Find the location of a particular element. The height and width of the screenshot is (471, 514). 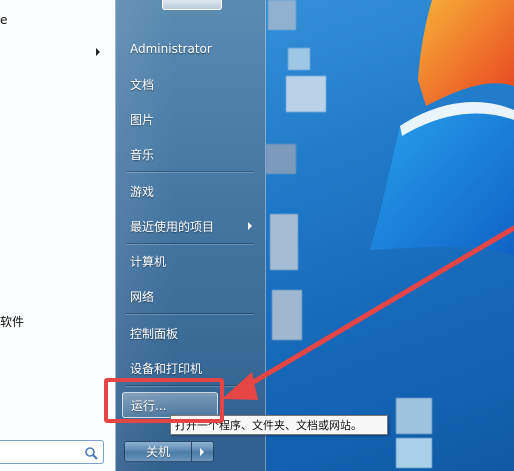

menu-item-control-panel: 控制面板 is located at coordinates (191, 333).